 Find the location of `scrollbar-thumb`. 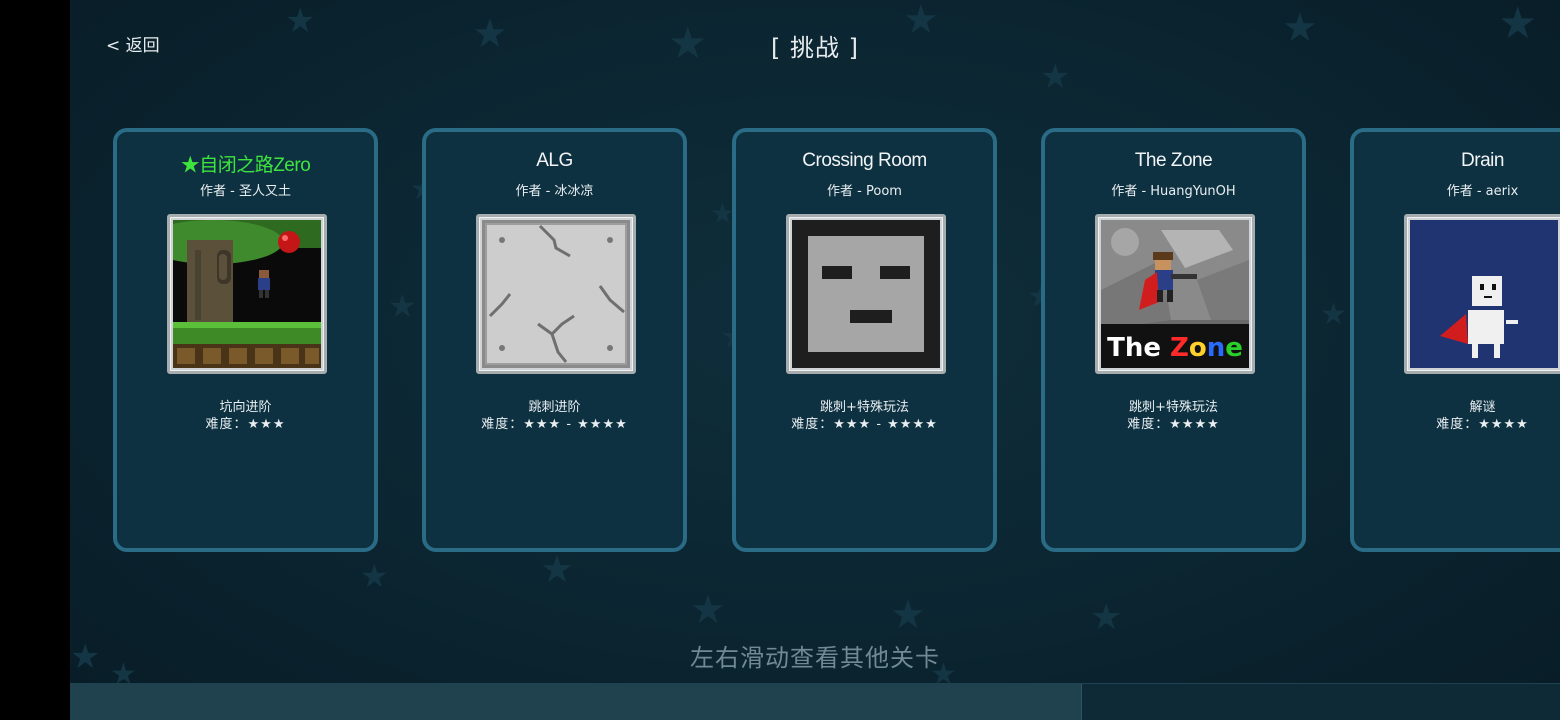

scrollbar-thumb is located at coordinates (576, 702).